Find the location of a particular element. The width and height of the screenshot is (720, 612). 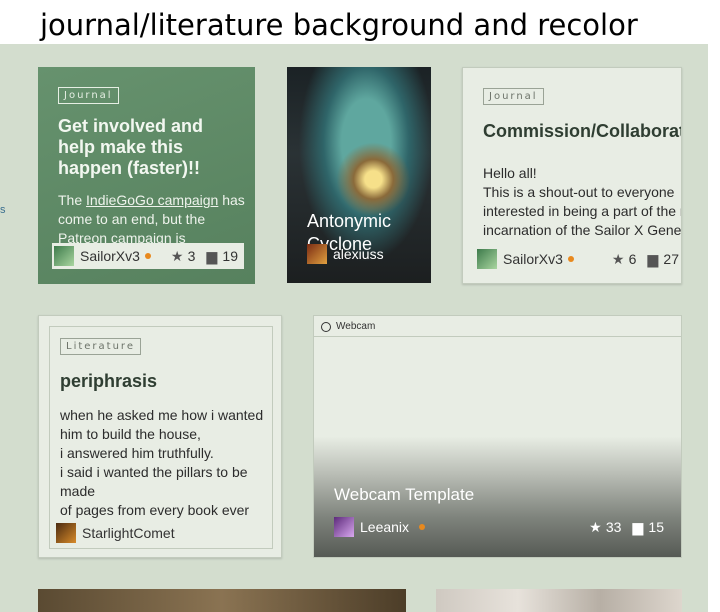

comments-count: ▆ 15 is located at coordinates (647, 527).